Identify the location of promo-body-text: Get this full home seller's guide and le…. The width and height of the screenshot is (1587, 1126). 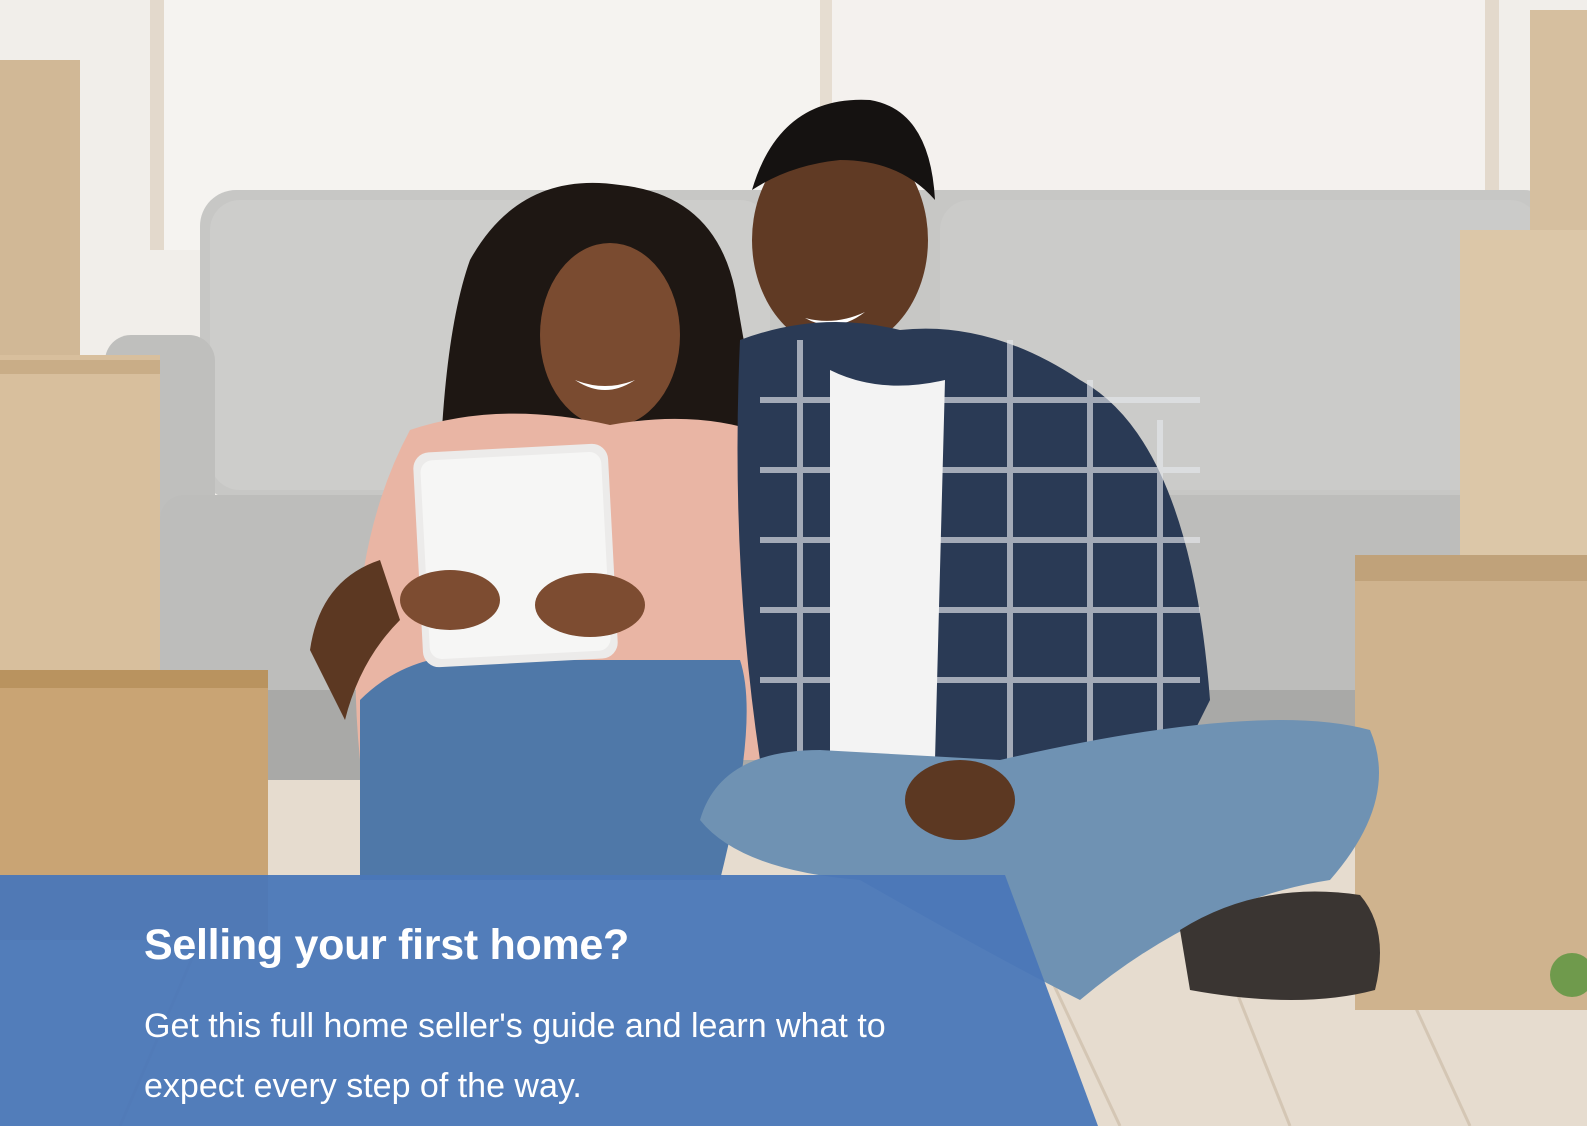
(515, 1056).